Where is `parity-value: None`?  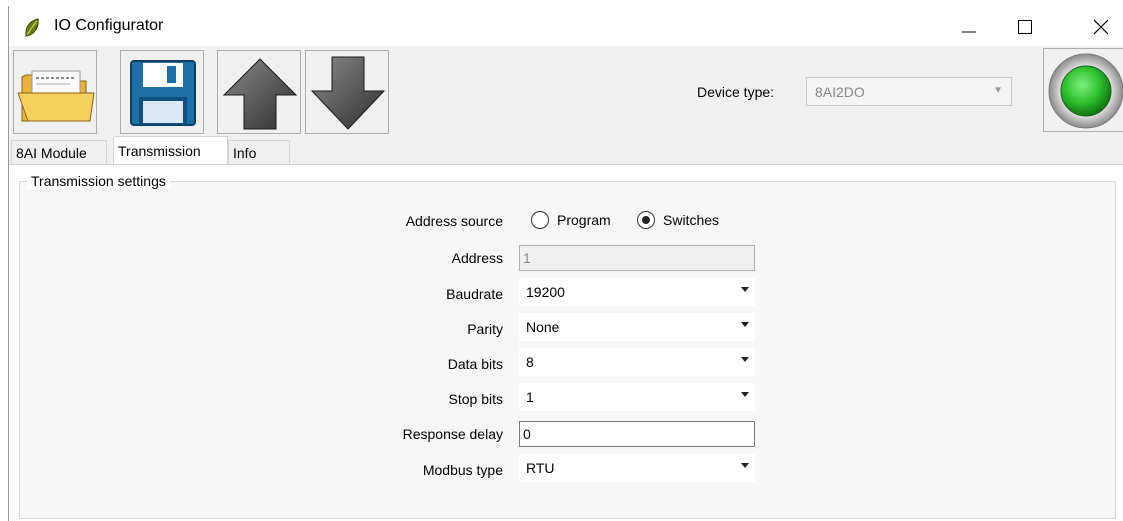 parity-value: None is located at coordinates (543, 327).